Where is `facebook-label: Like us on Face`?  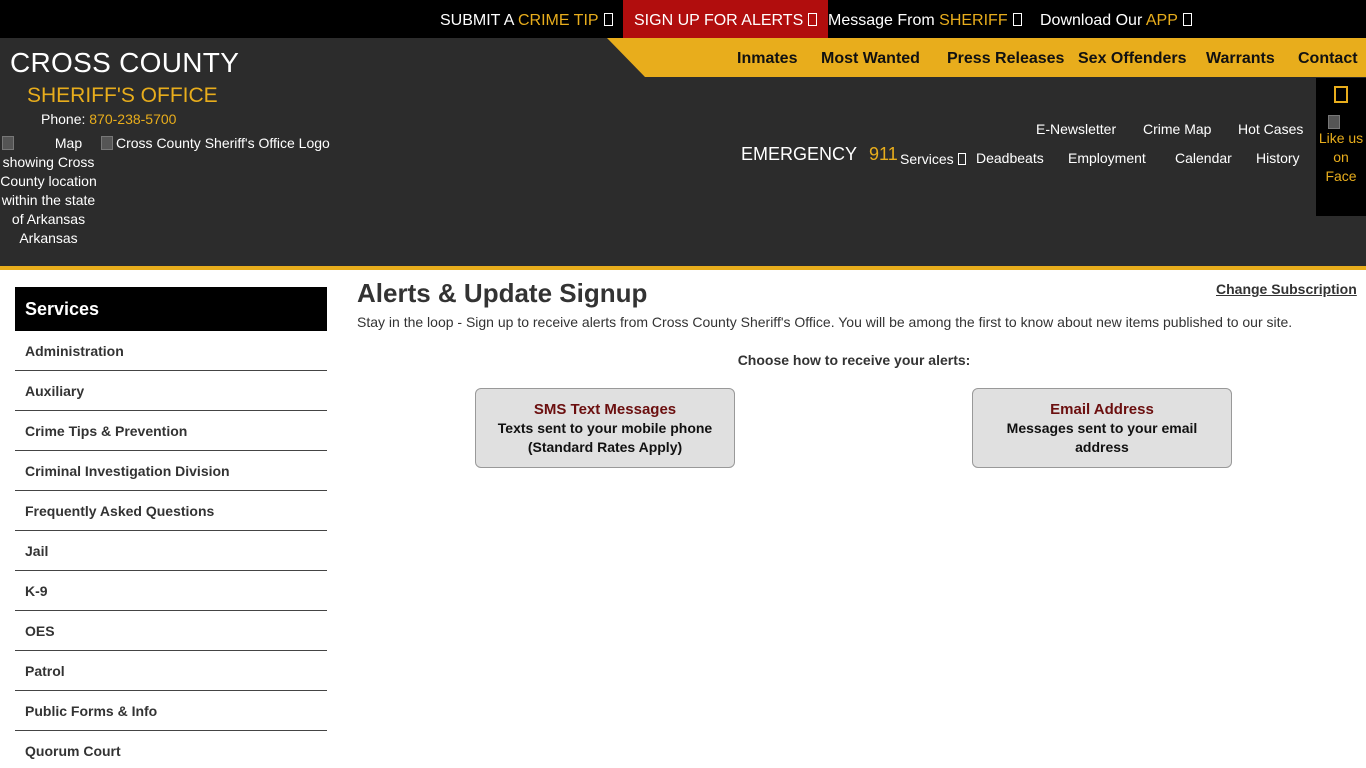
facebook-label: Like us on Face is located at coordinates (1341, 157).